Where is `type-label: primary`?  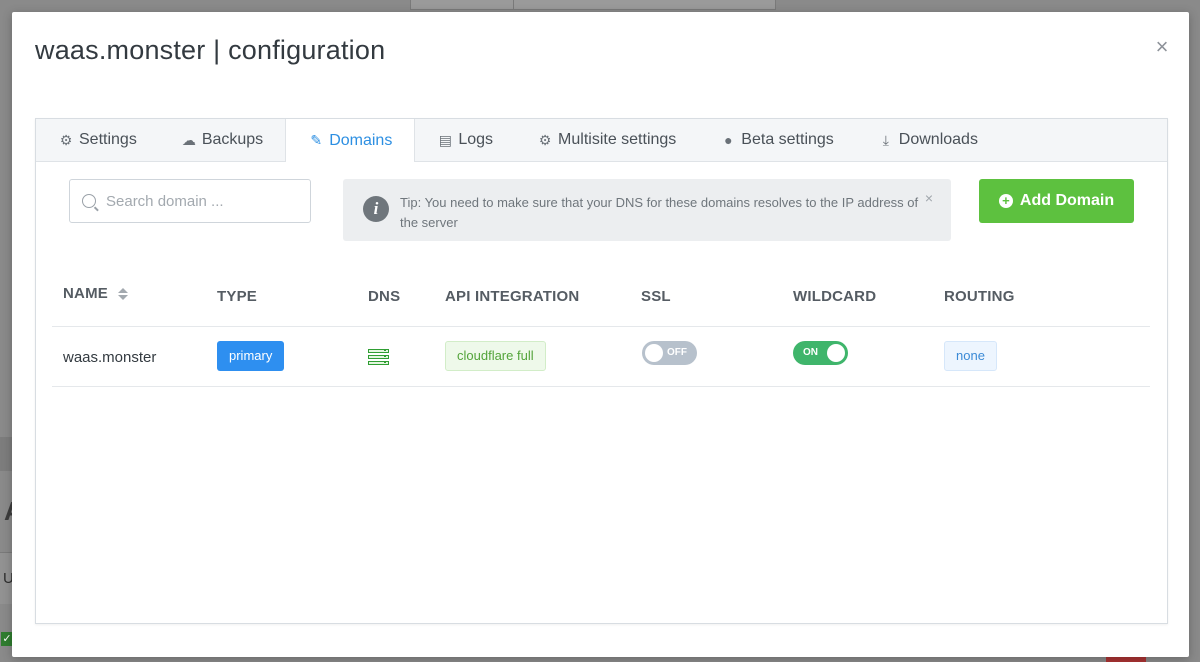
type-label: primary is located at coordinates (251, 356).